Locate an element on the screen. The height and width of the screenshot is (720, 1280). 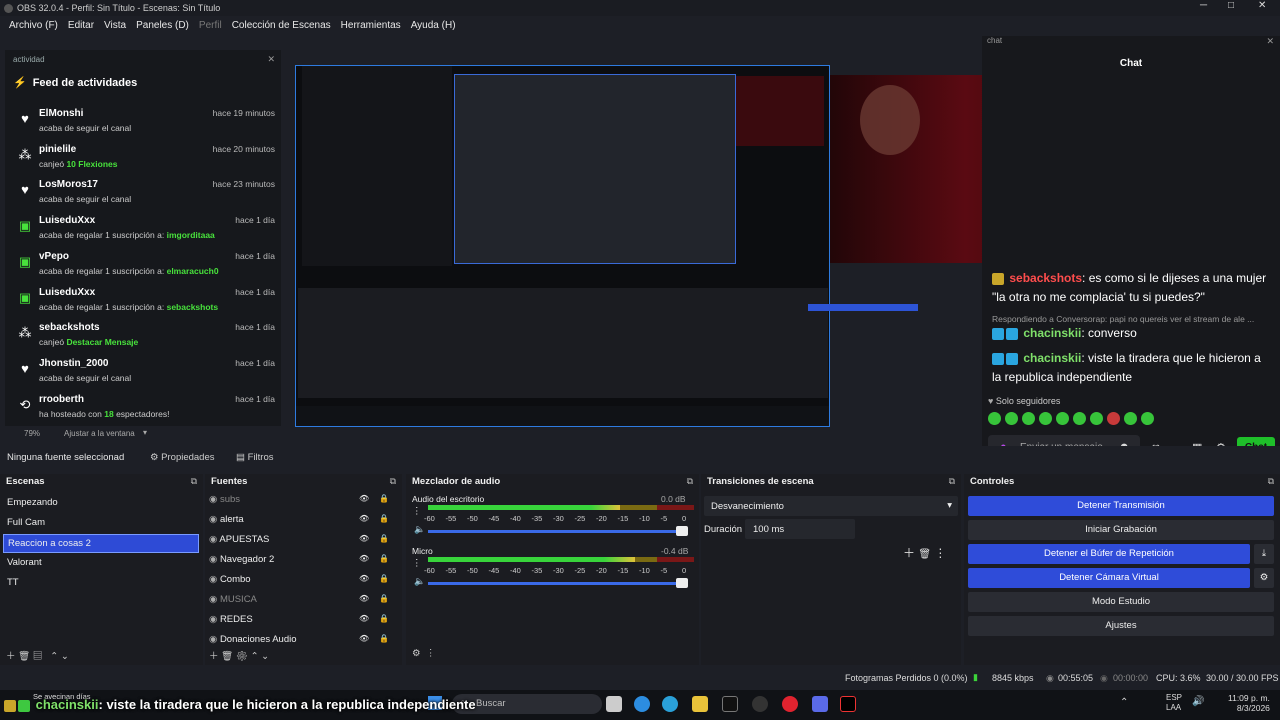
emote-row is located at coordinates (1083, 420).